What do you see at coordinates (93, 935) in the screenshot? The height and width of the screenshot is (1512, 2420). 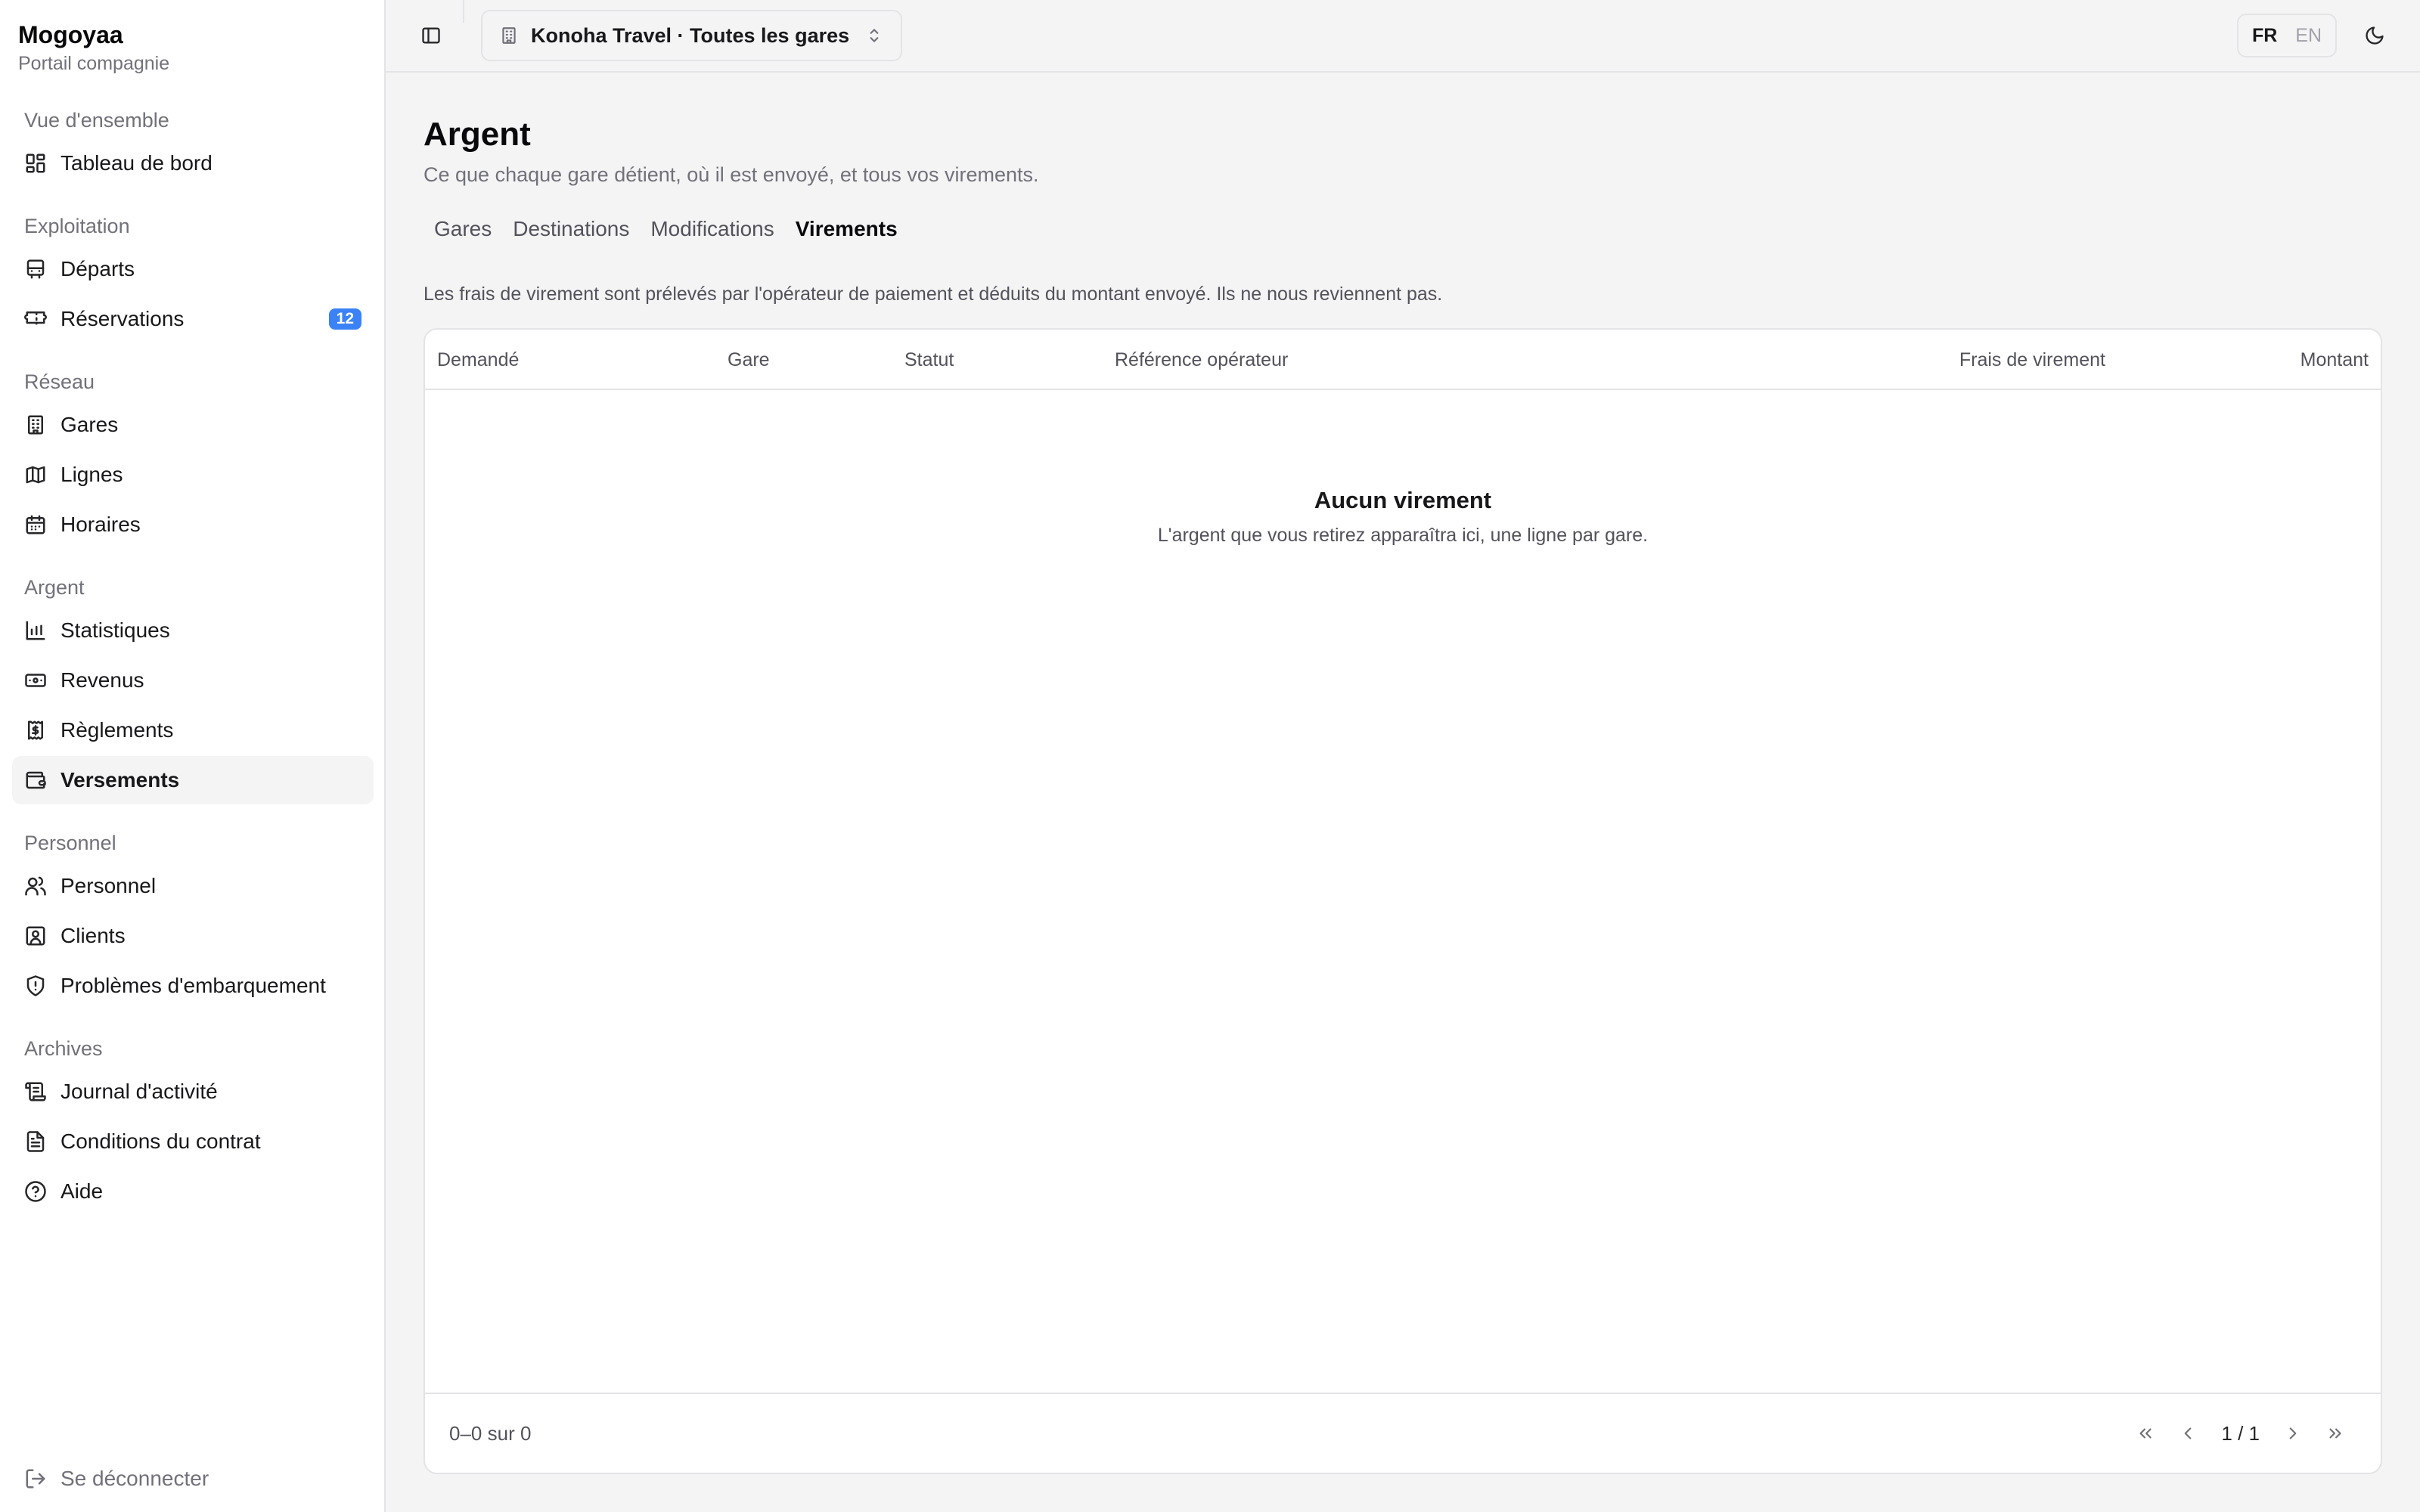 I see `sidebar-item-label: Clients` at bounding box center [93, 935].